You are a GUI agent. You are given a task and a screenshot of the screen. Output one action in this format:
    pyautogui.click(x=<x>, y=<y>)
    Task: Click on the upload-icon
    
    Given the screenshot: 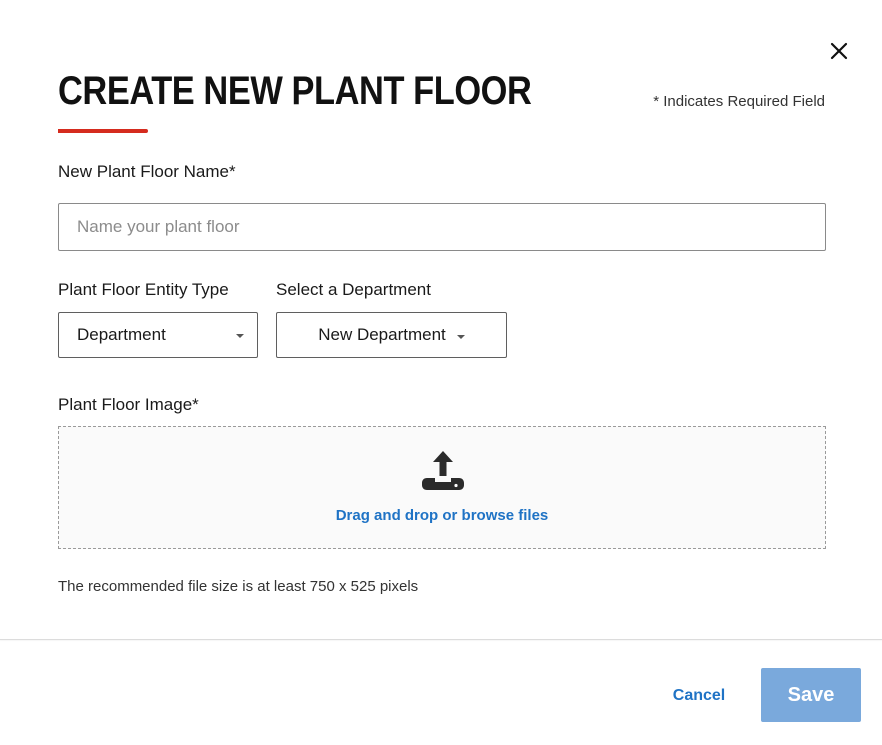 What is the action you would take?
    pyautogui.click(x=443, y=470)
    